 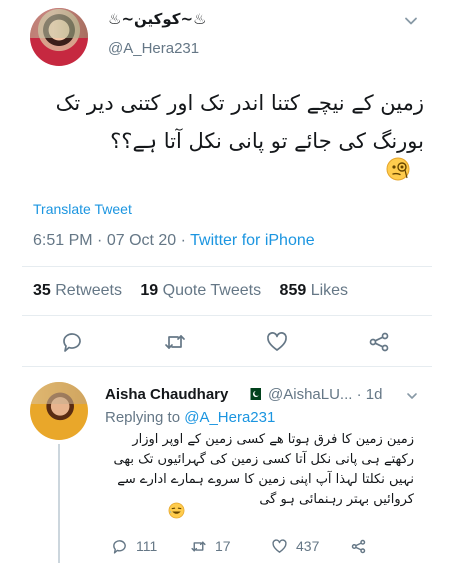 What do you see at coordinates (59, 37) in the screenshot?
I see `author-avatar` at bounding box center [59, 37].